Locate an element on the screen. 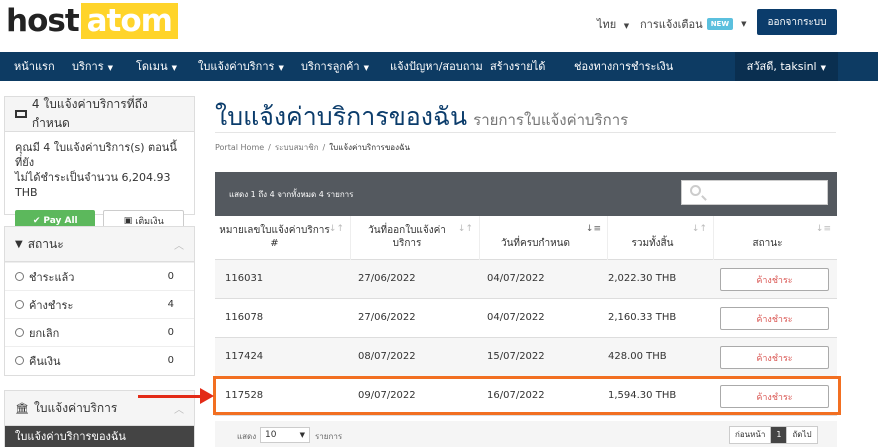  nav-item-domains: โดเมน ▼ is located at coordinates (156, 66).